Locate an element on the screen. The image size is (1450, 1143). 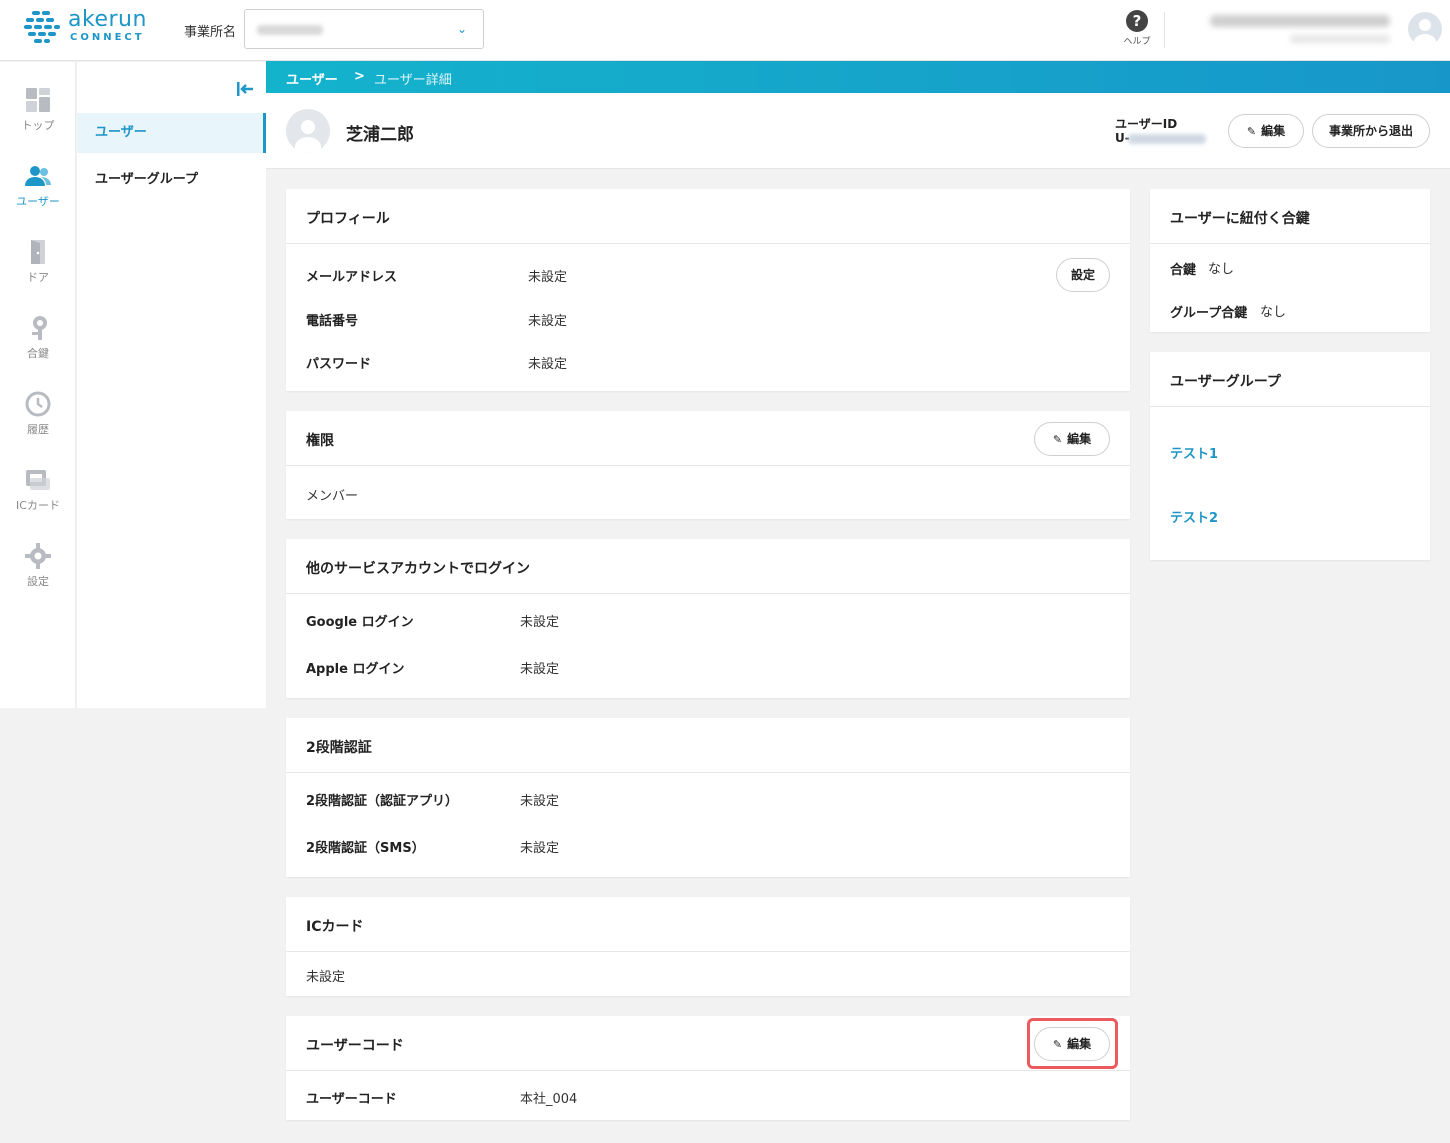
linked-keys-title: ユーザーに紐付く合鍵 is located at coordinates (1240, 219).